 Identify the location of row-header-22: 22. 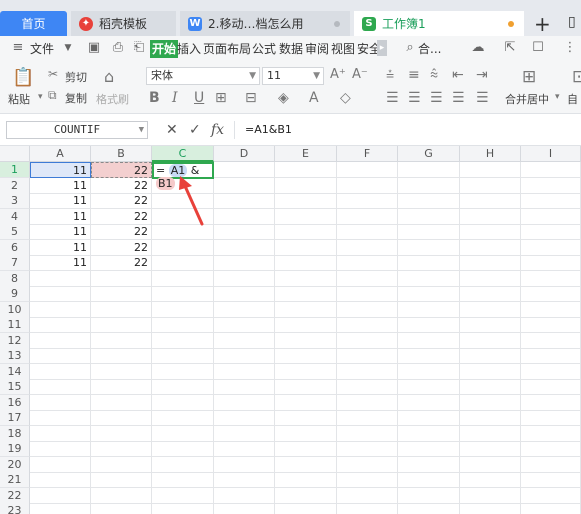
(15, 495).